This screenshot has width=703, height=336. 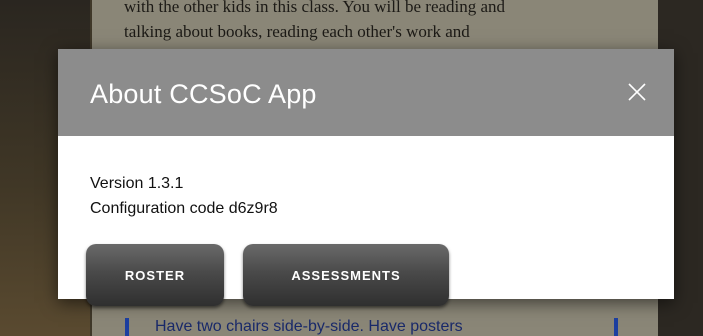 I want to click on configuration-code-text: Configuration code d6z9r8, so click(x=184, y=208).